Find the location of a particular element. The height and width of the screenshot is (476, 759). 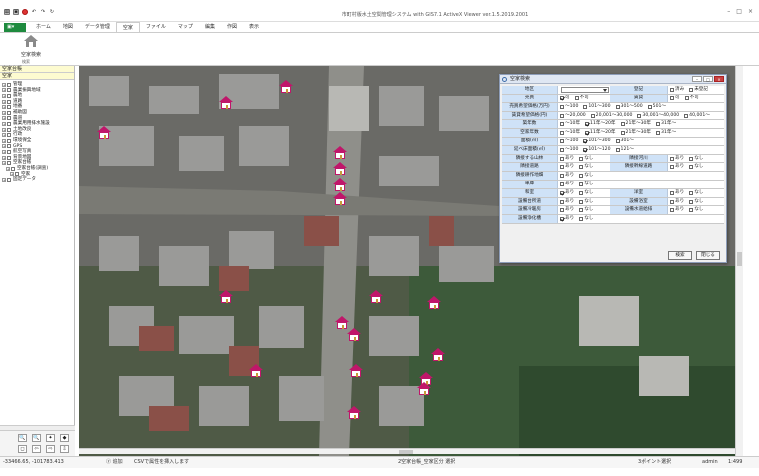

criteria-option: ～100 is located at coordinates (569, 107).